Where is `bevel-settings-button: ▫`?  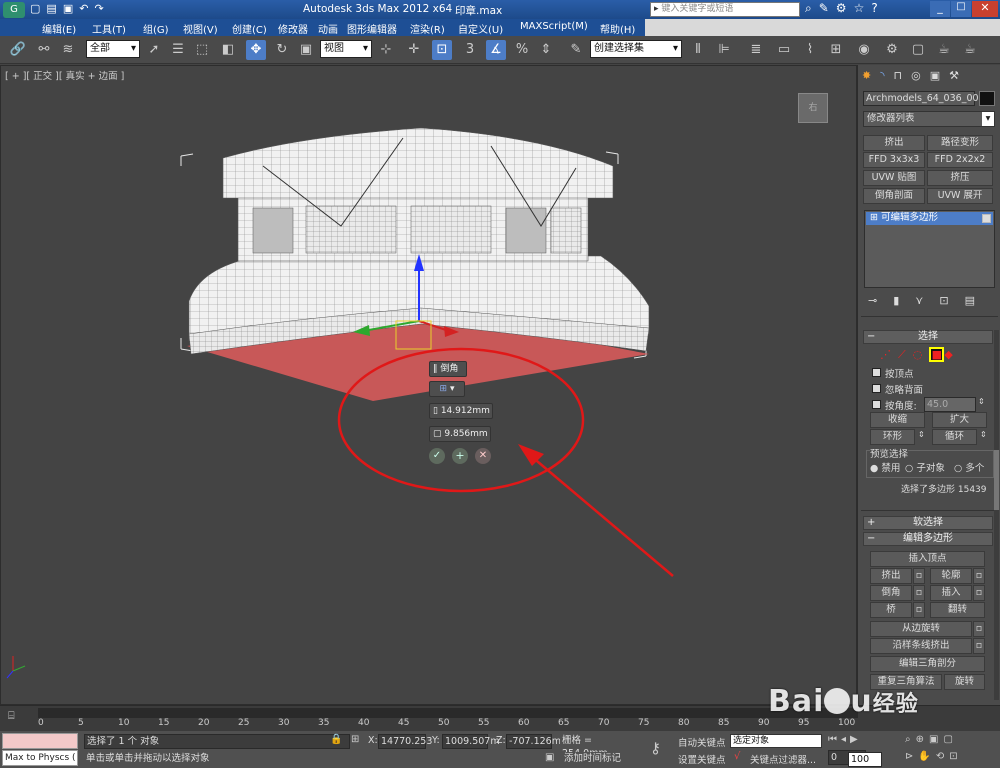 bevel-settings-button: ▫ is located at coordinates (919, 593).